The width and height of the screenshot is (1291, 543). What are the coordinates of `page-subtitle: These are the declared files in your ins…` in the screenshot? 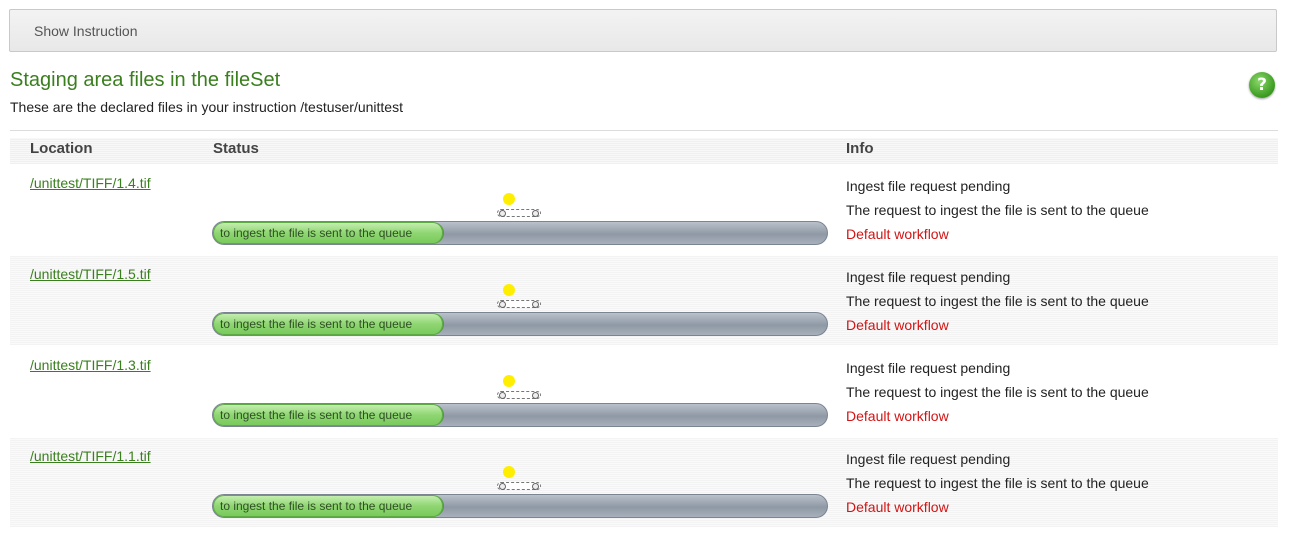 It's located at (206, 107).